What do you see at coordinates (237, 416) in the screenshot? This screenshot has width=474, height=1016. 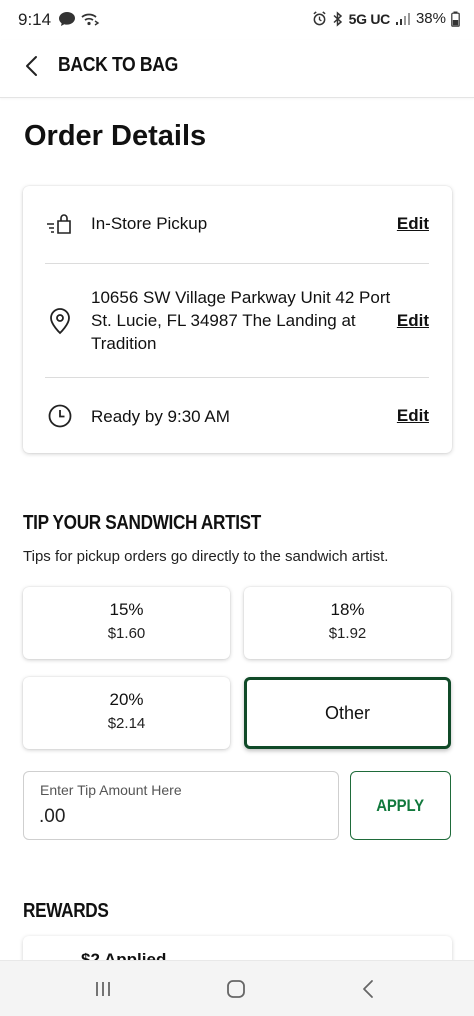 I see `ready-time-row: Ready by 9:30 AM Edit` at bounding box center [237, 416].